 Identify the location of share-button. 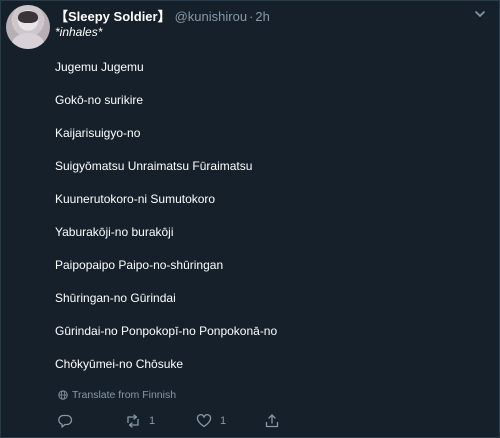
(272, 421).